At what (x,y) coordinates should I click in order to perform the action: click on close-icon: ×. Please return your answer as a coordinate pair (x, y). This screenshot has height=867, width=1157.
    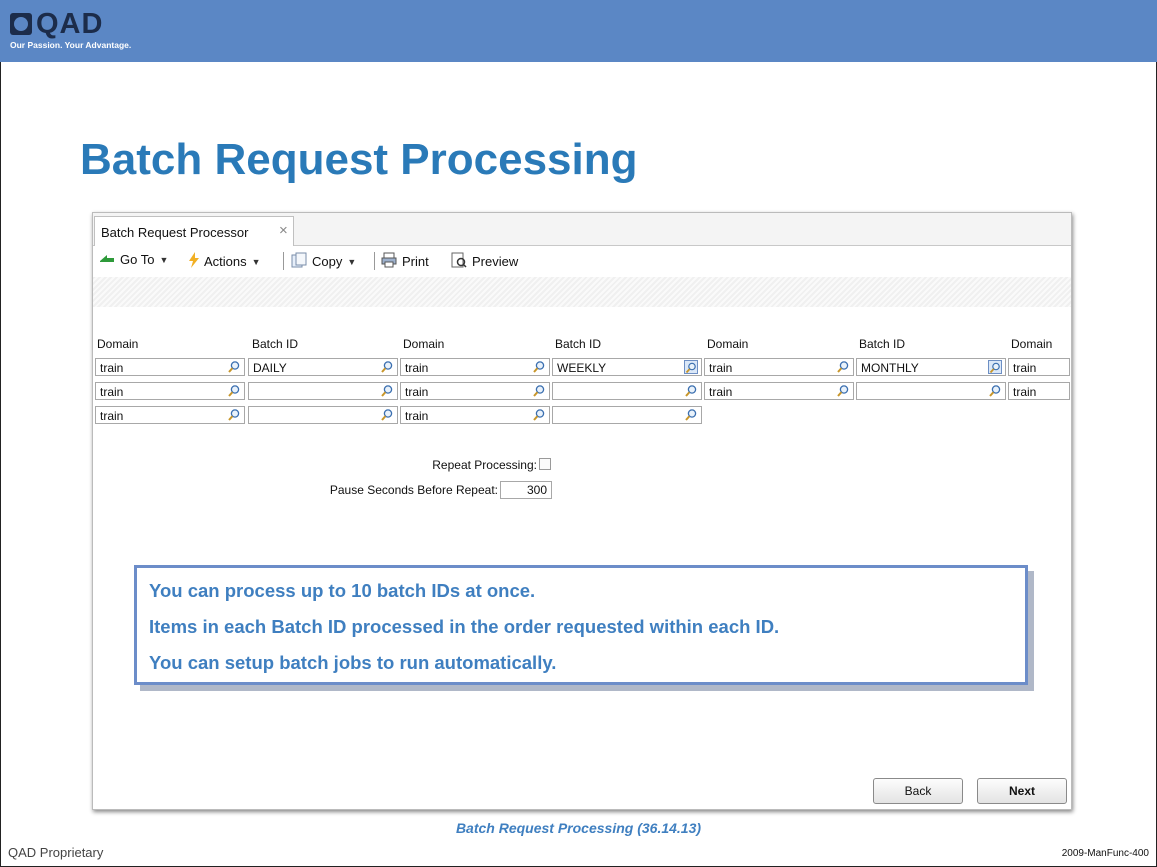
    Looking at the image, I should click on (283, 230).